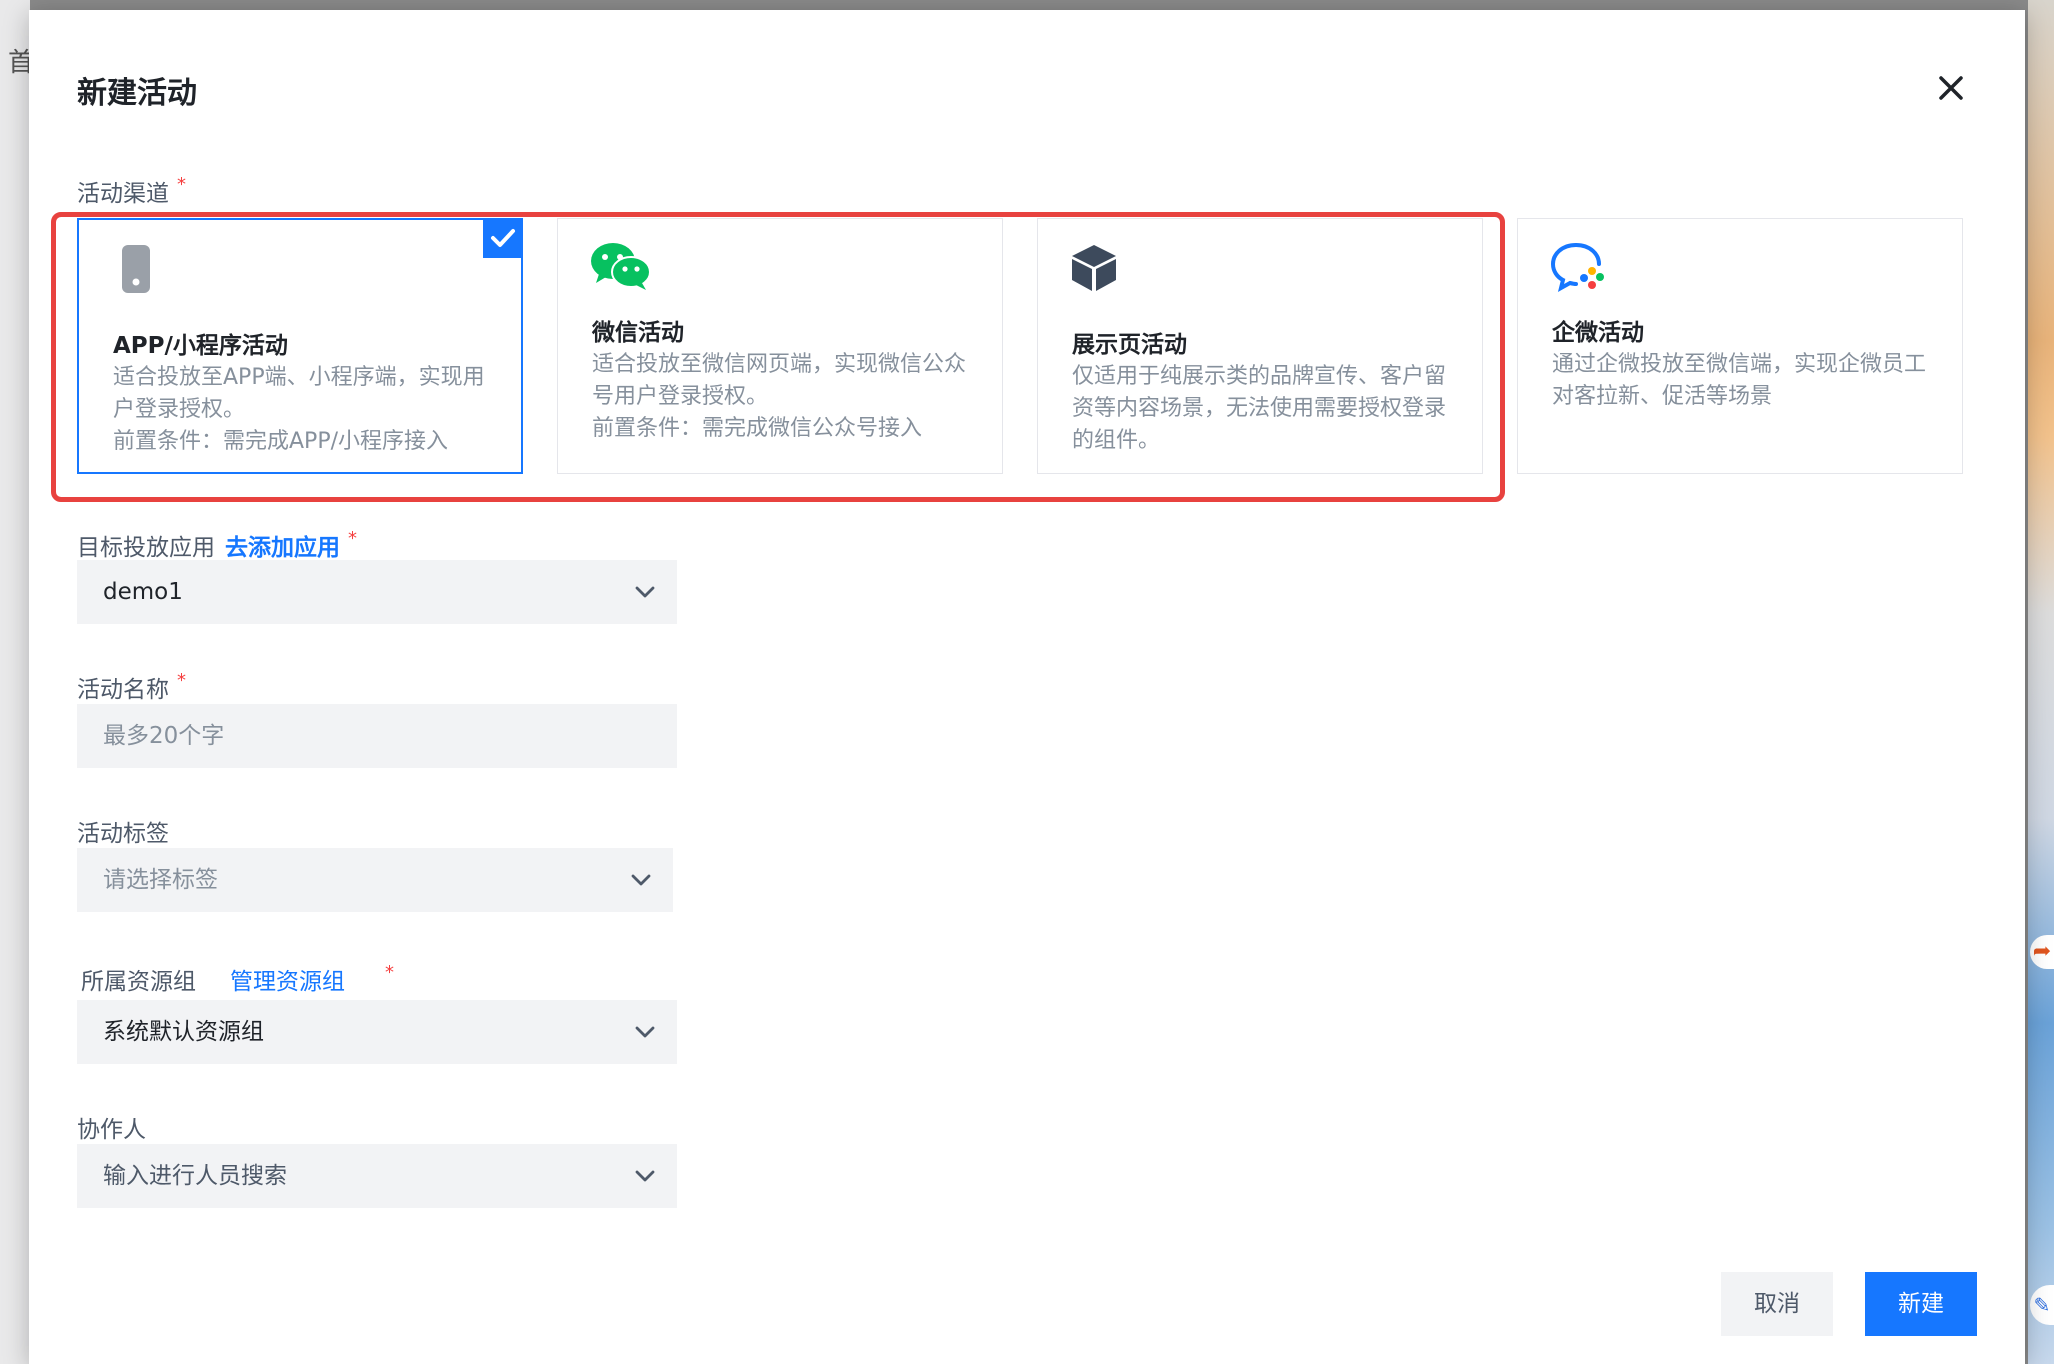  Describe the element at coordinates (195, 1176) in the screenshot. I see `collaborator-placeholder: 输入进行人员搜索` at that location.